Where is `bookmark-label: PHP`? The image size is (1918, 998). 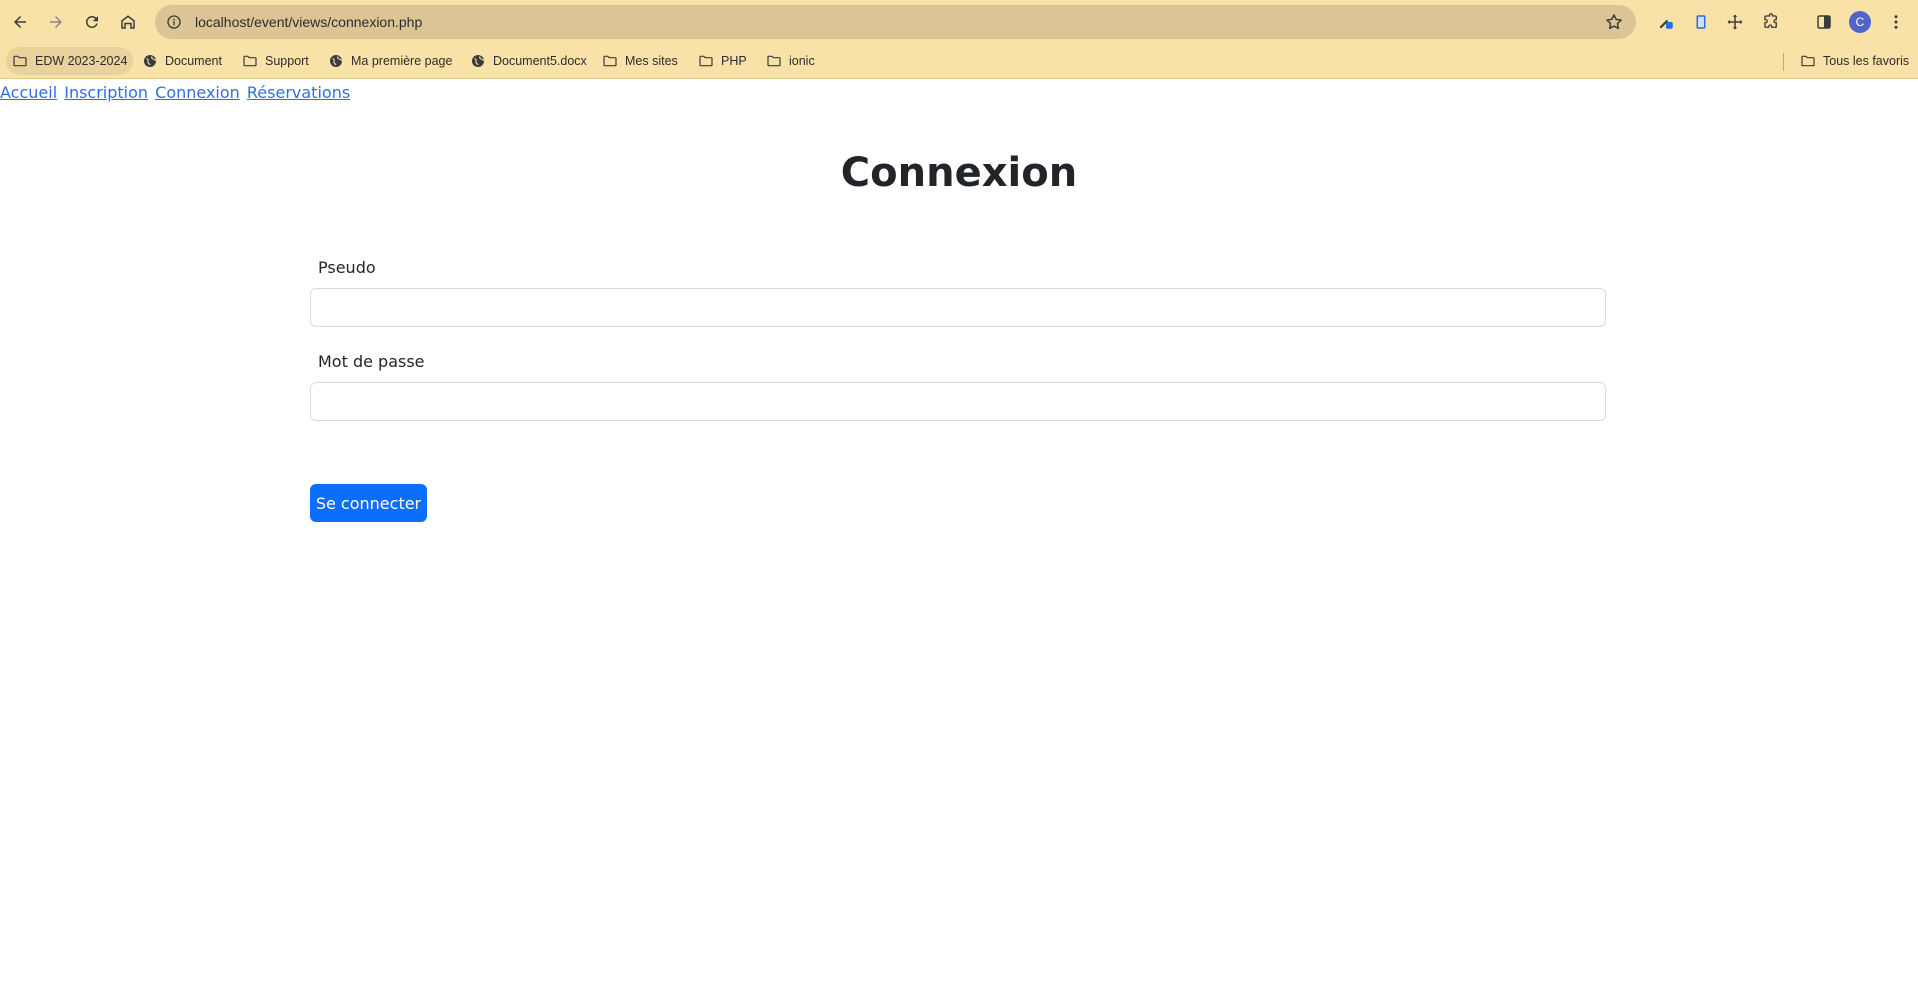 bookmark-label: PHP is located at coordinates (734, 61).